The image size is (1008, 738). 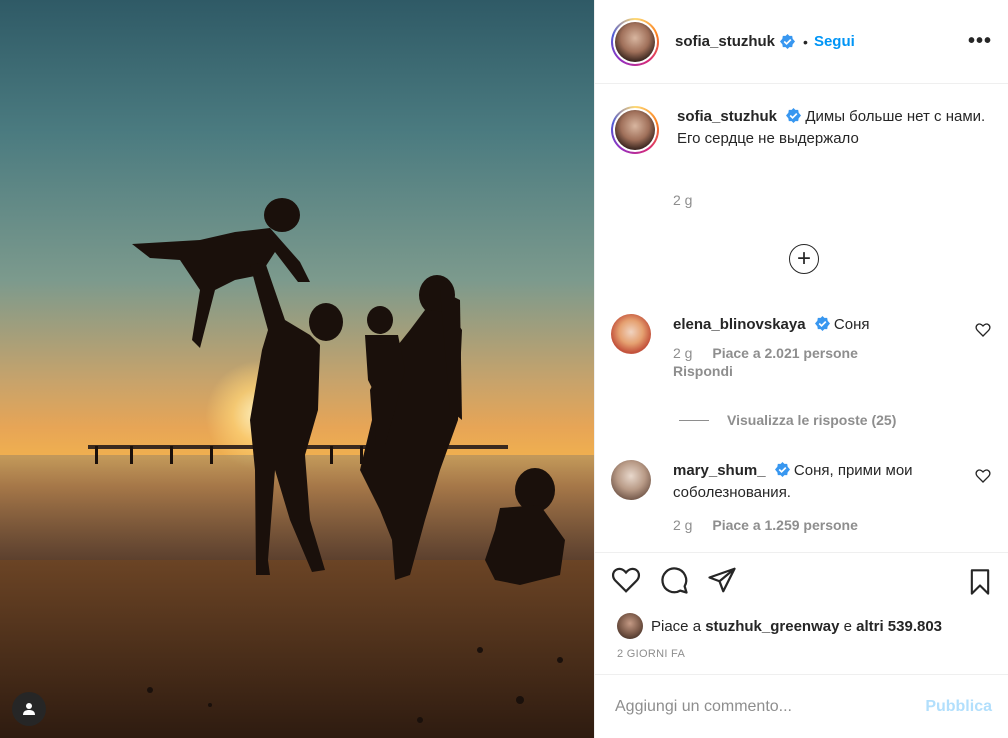 What do you see at coordinates (847, 626) in the screenshot?
I see `likes-and: e` at bounding box center [847, 626].